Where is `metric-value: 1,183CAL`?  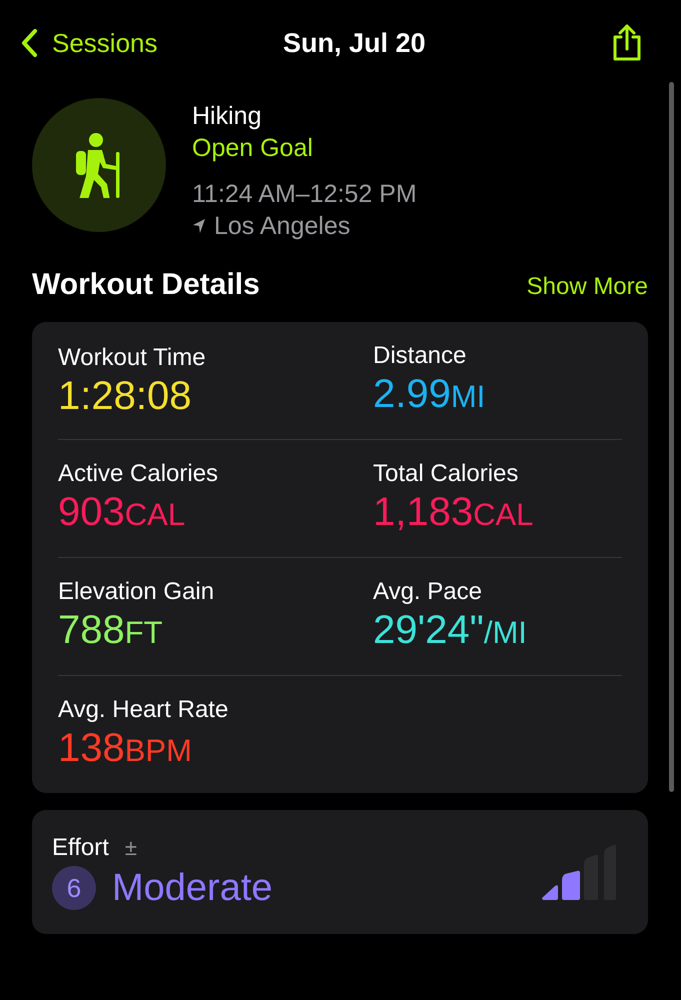 metric-value: 1,183CAL is located at coordinates (453, 512).